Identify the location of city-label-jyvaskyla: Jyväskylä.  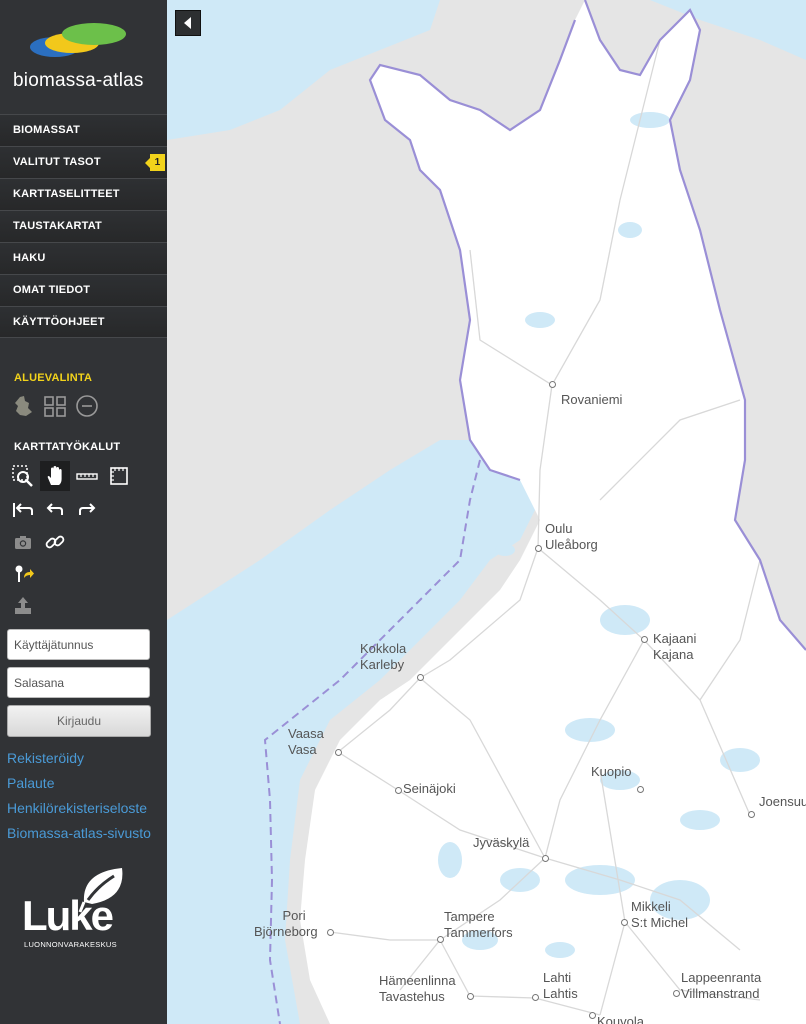
(501, 842).